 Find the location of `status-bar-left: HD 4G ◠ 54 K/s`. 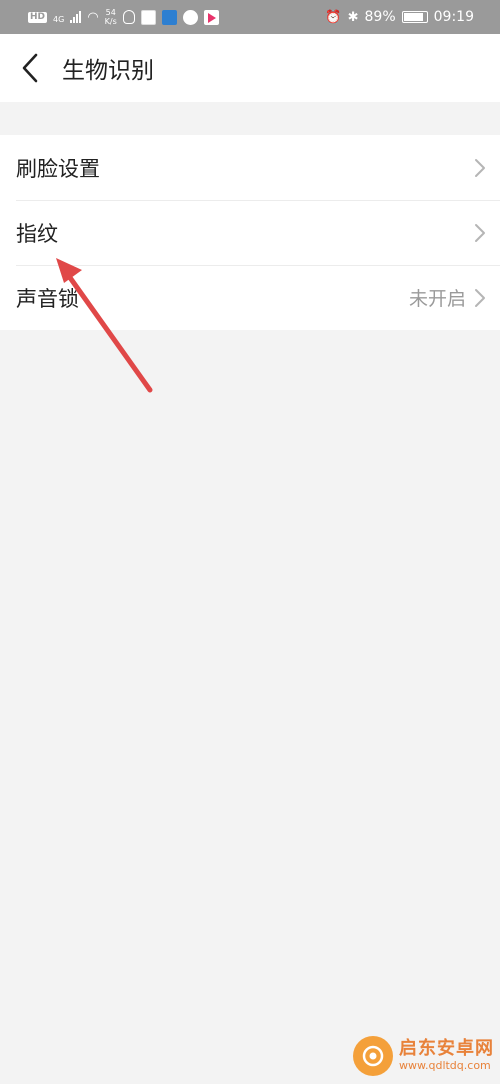

status-bar-left: HD 4G ◠ 54 K/s is located at coordinates (123, 17).